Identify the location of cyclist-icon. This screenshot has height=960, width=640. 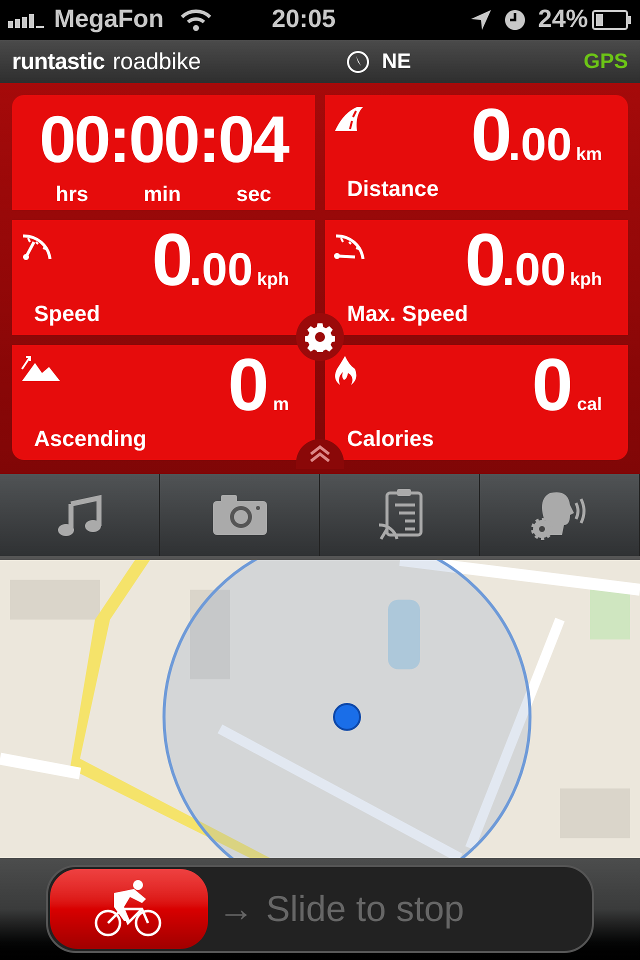
(129, 909).